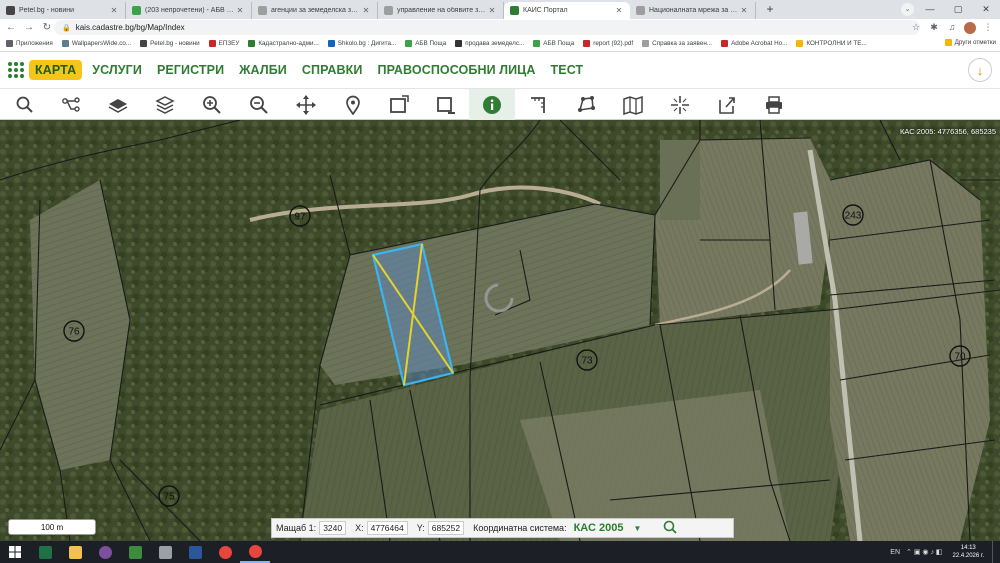 This screenshot has height=563, width=1000. Describe the element at coordinates (637, 528) in the screenshot. I see `dropdown-caret-icon: ▼` at that location.